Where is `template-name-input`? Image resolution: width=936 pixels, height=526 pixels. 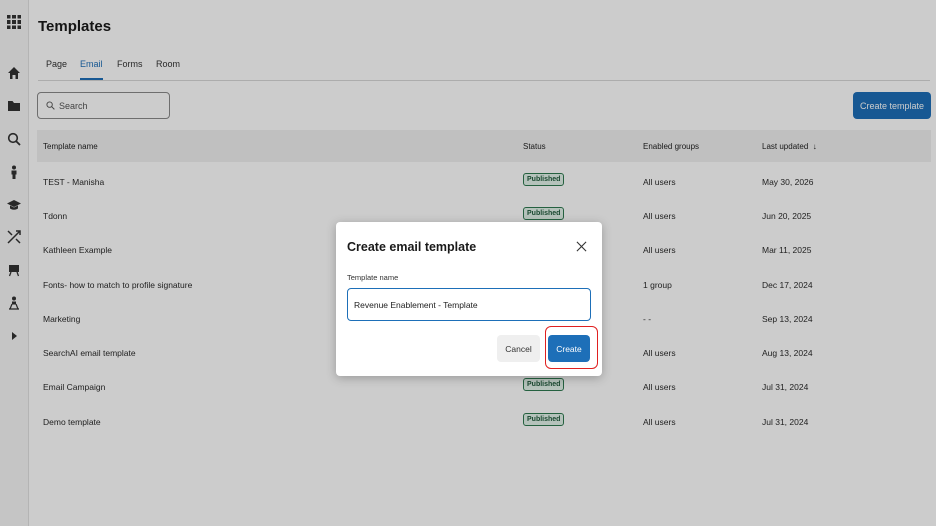
template-name-input is located at coordinates (469, 304).